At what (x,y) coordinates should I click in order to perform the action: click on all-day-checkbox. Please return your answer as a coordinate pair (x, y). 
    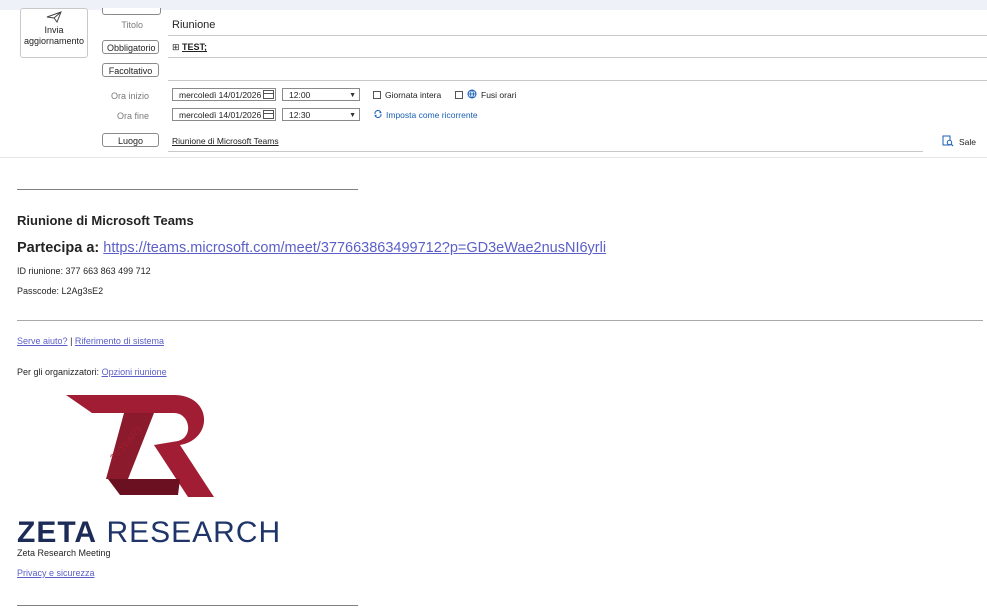
    Looking at the image, I should click on (377, 95).